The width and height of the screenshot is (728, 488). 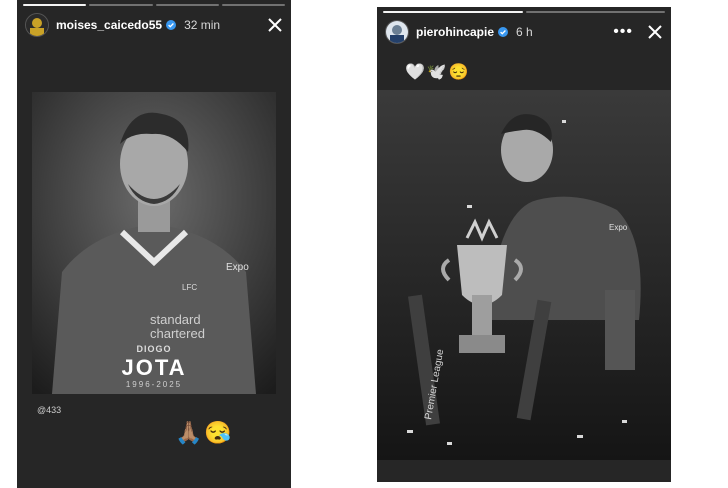 What do you see at coordinates (438, 72) in the screenshot?
I see `caption-emojis: 🤍🕊️😔` at bounding box center [438, 72].